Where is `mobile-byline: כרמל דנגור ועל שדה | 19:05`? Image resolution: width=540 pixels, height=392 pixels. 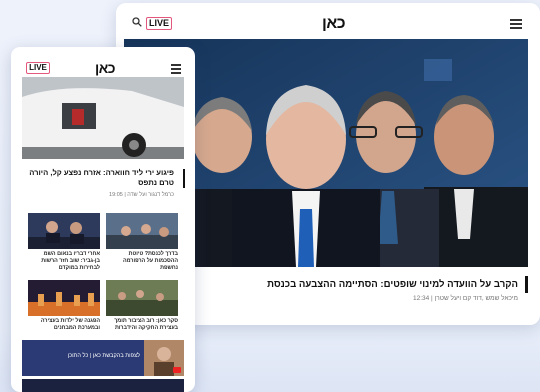 mobile-byline: כרמל דנגור ועל שדה | 19:05 is located at coordinates (141, 195).